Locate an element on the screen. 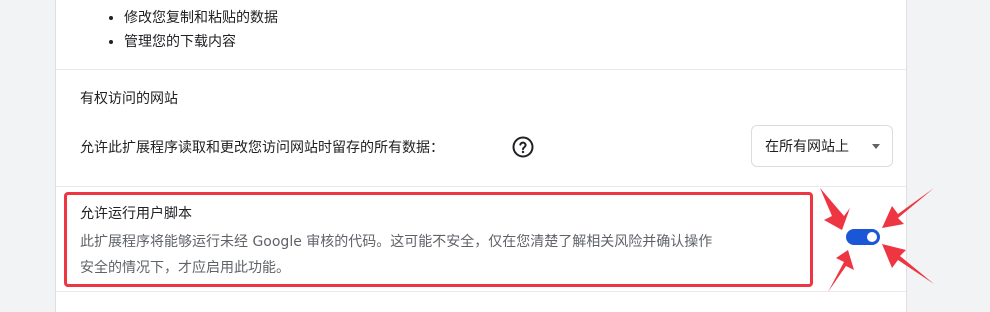 This screenshot has height=312, width=990. site-access-description: 允许此扩展程序读取和更改您访问网站时留存的所有数据： is located at coordinates (262, 148).